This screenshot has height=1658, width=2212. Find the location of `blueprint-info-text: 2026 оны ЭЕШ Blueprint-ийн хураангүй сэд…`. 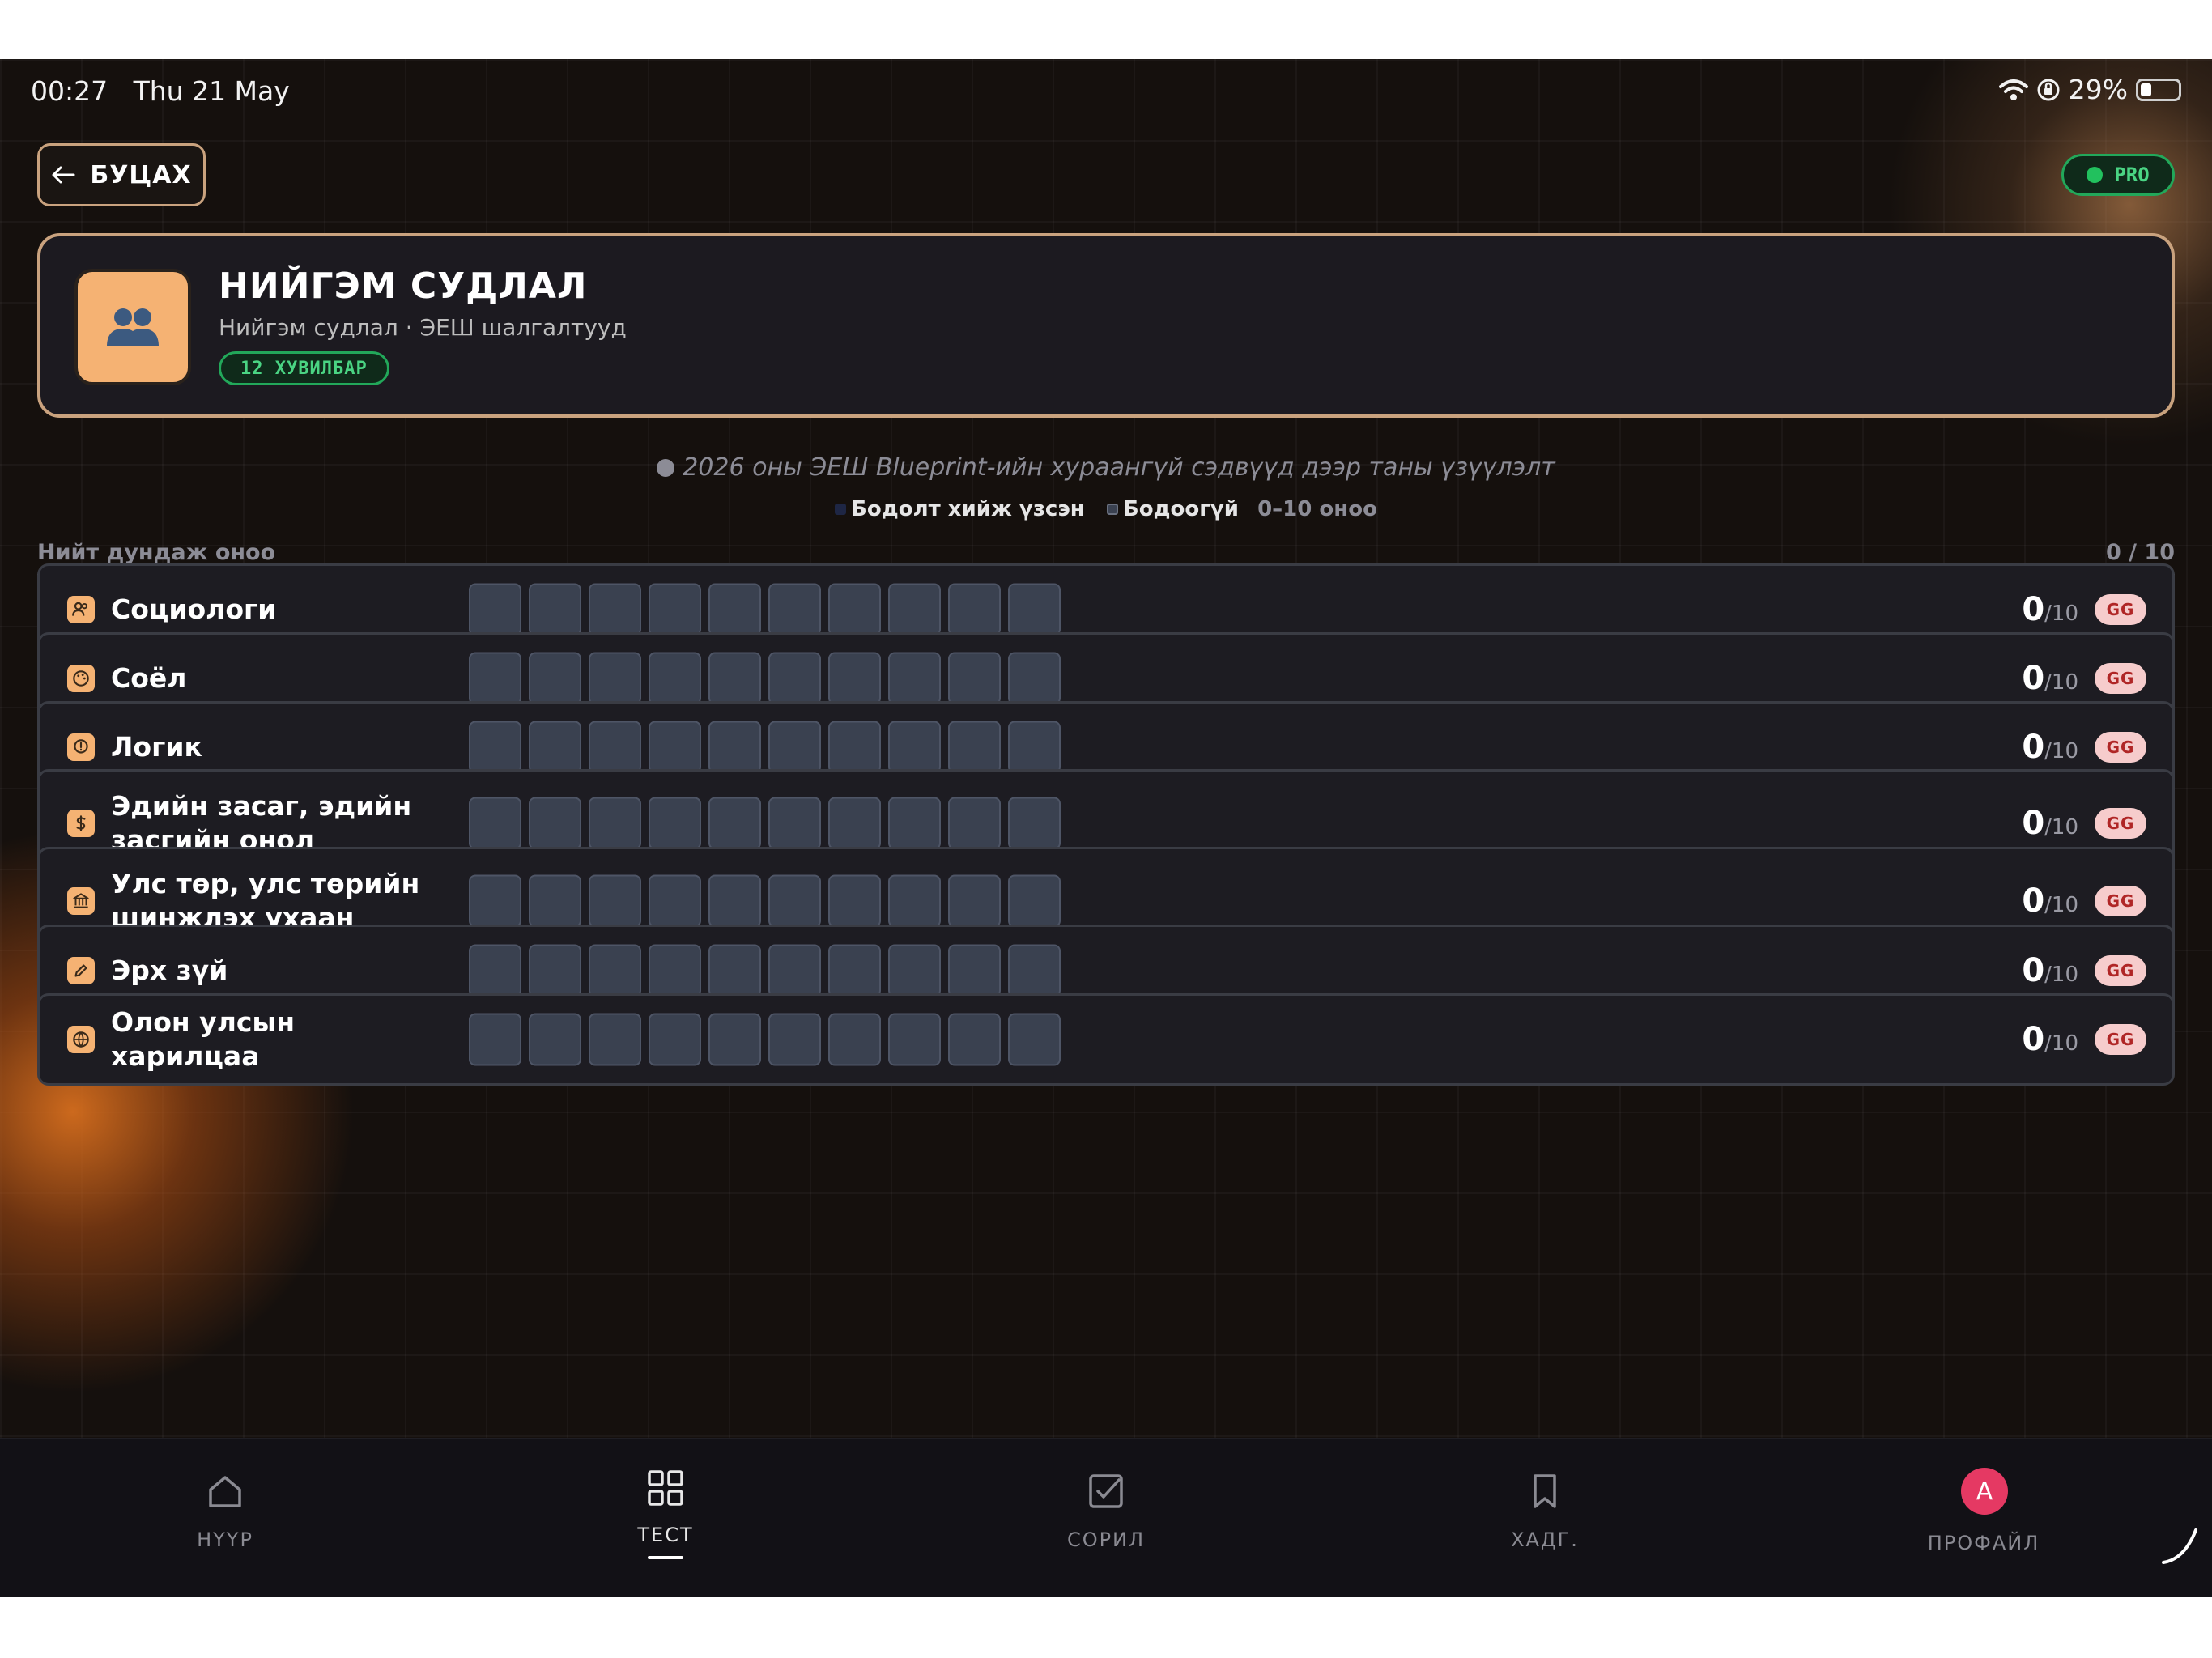

blueprint-info-text: 2026 оны ЭЕШ Blueprint-ийн хураангүй сэд… is located at coordinates (1119, 467).